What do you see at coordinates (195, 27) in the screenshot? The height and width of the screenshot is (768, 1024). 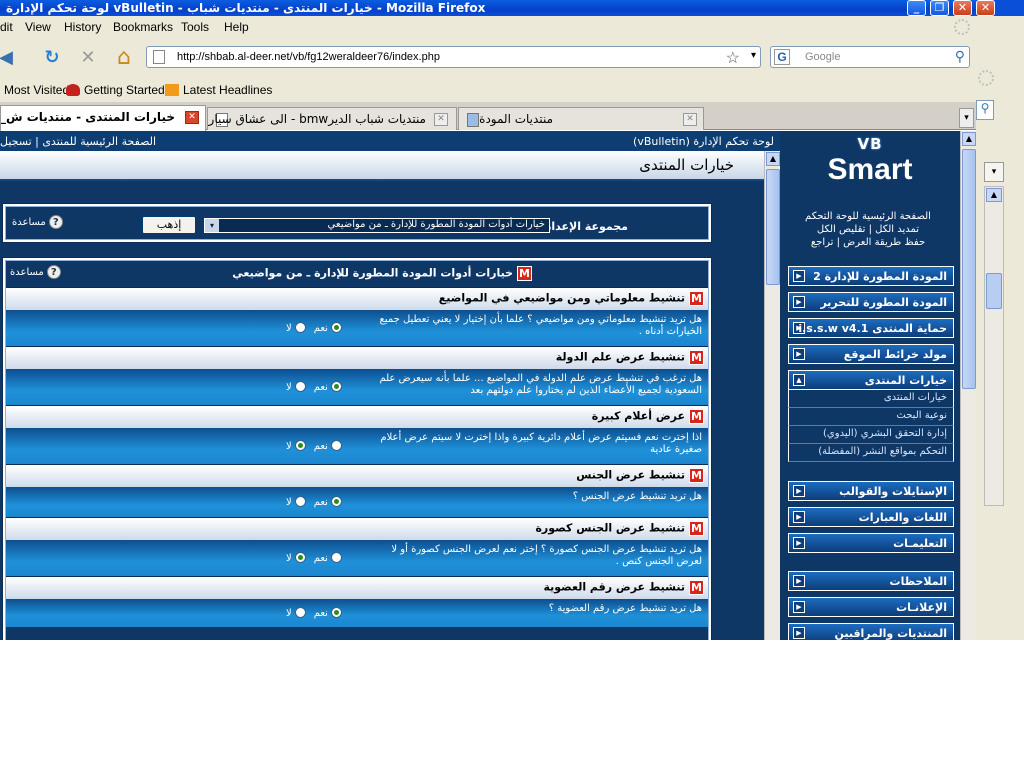 I see `menu-tools: Tools` at bounding box center [195, 27].